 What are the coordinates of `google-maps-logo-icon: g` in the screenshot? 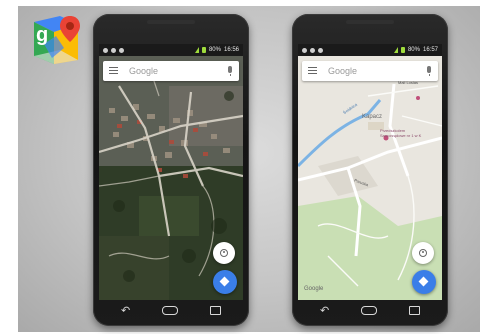 It's located at (57, 40).